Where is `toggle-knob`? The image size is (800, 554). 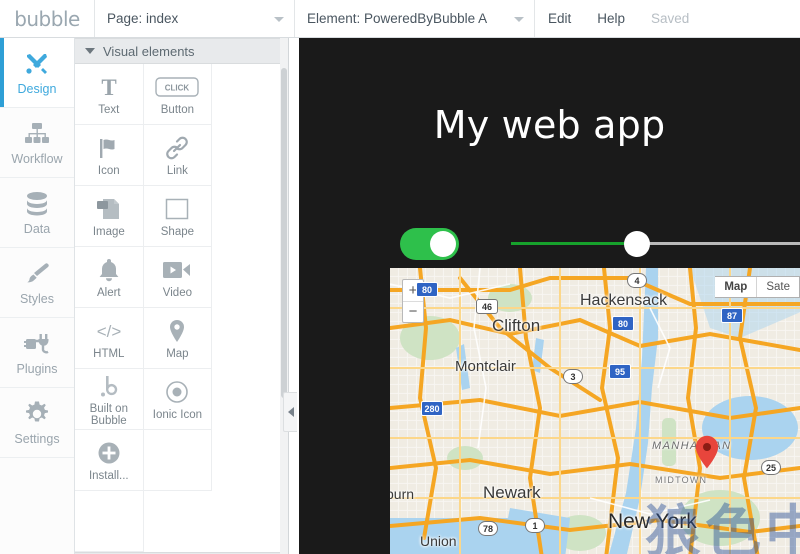
toggle-knob is located at coordinates (443, 244).